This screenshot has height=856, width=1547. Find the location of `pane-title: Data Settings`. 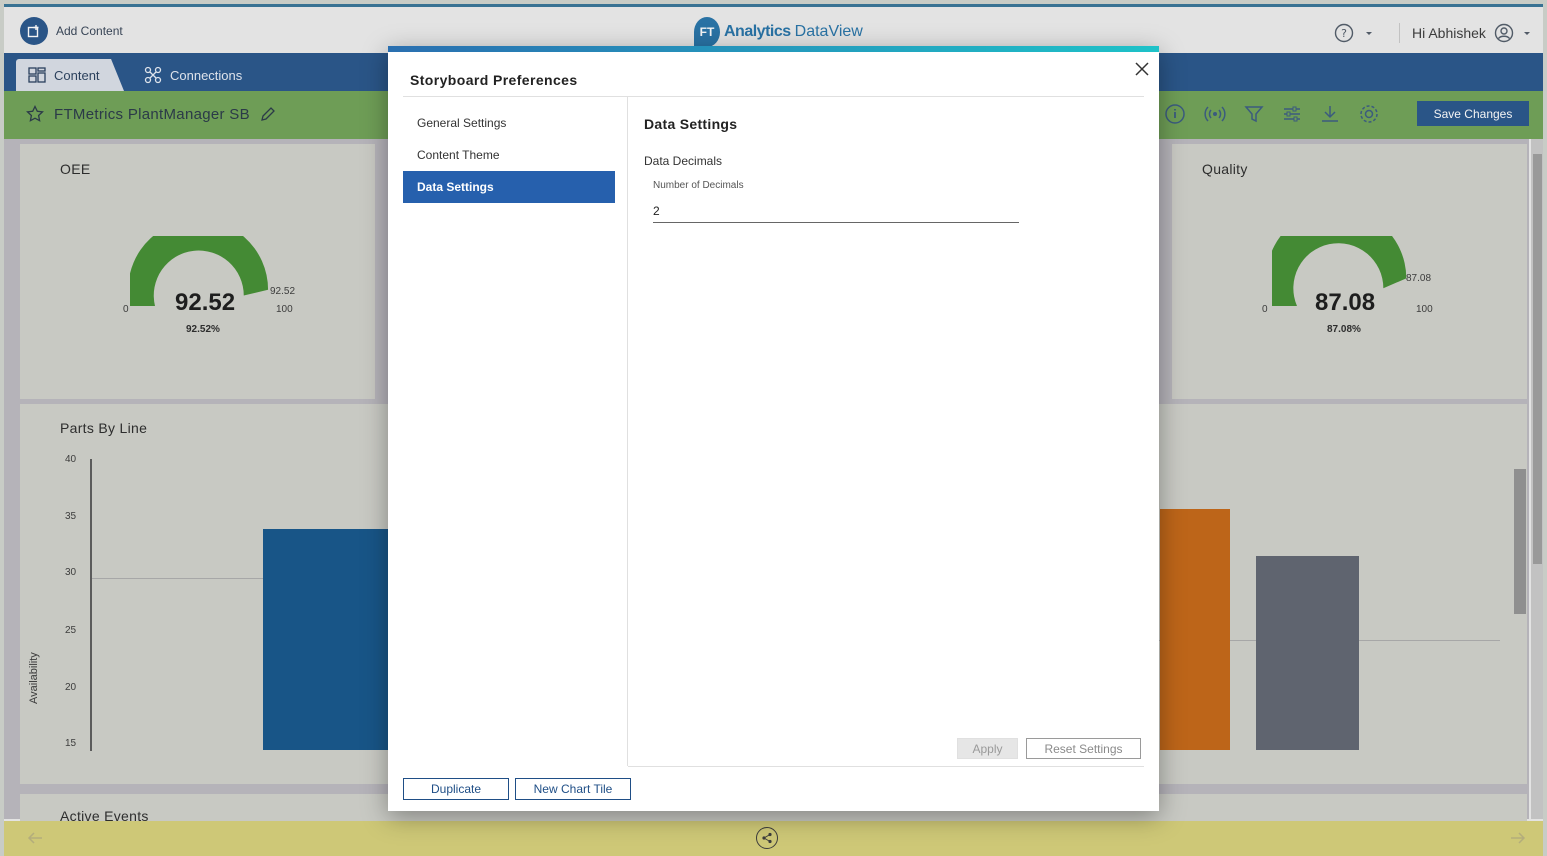

pane-title: Data Settings is located at coordinates (691, 124).